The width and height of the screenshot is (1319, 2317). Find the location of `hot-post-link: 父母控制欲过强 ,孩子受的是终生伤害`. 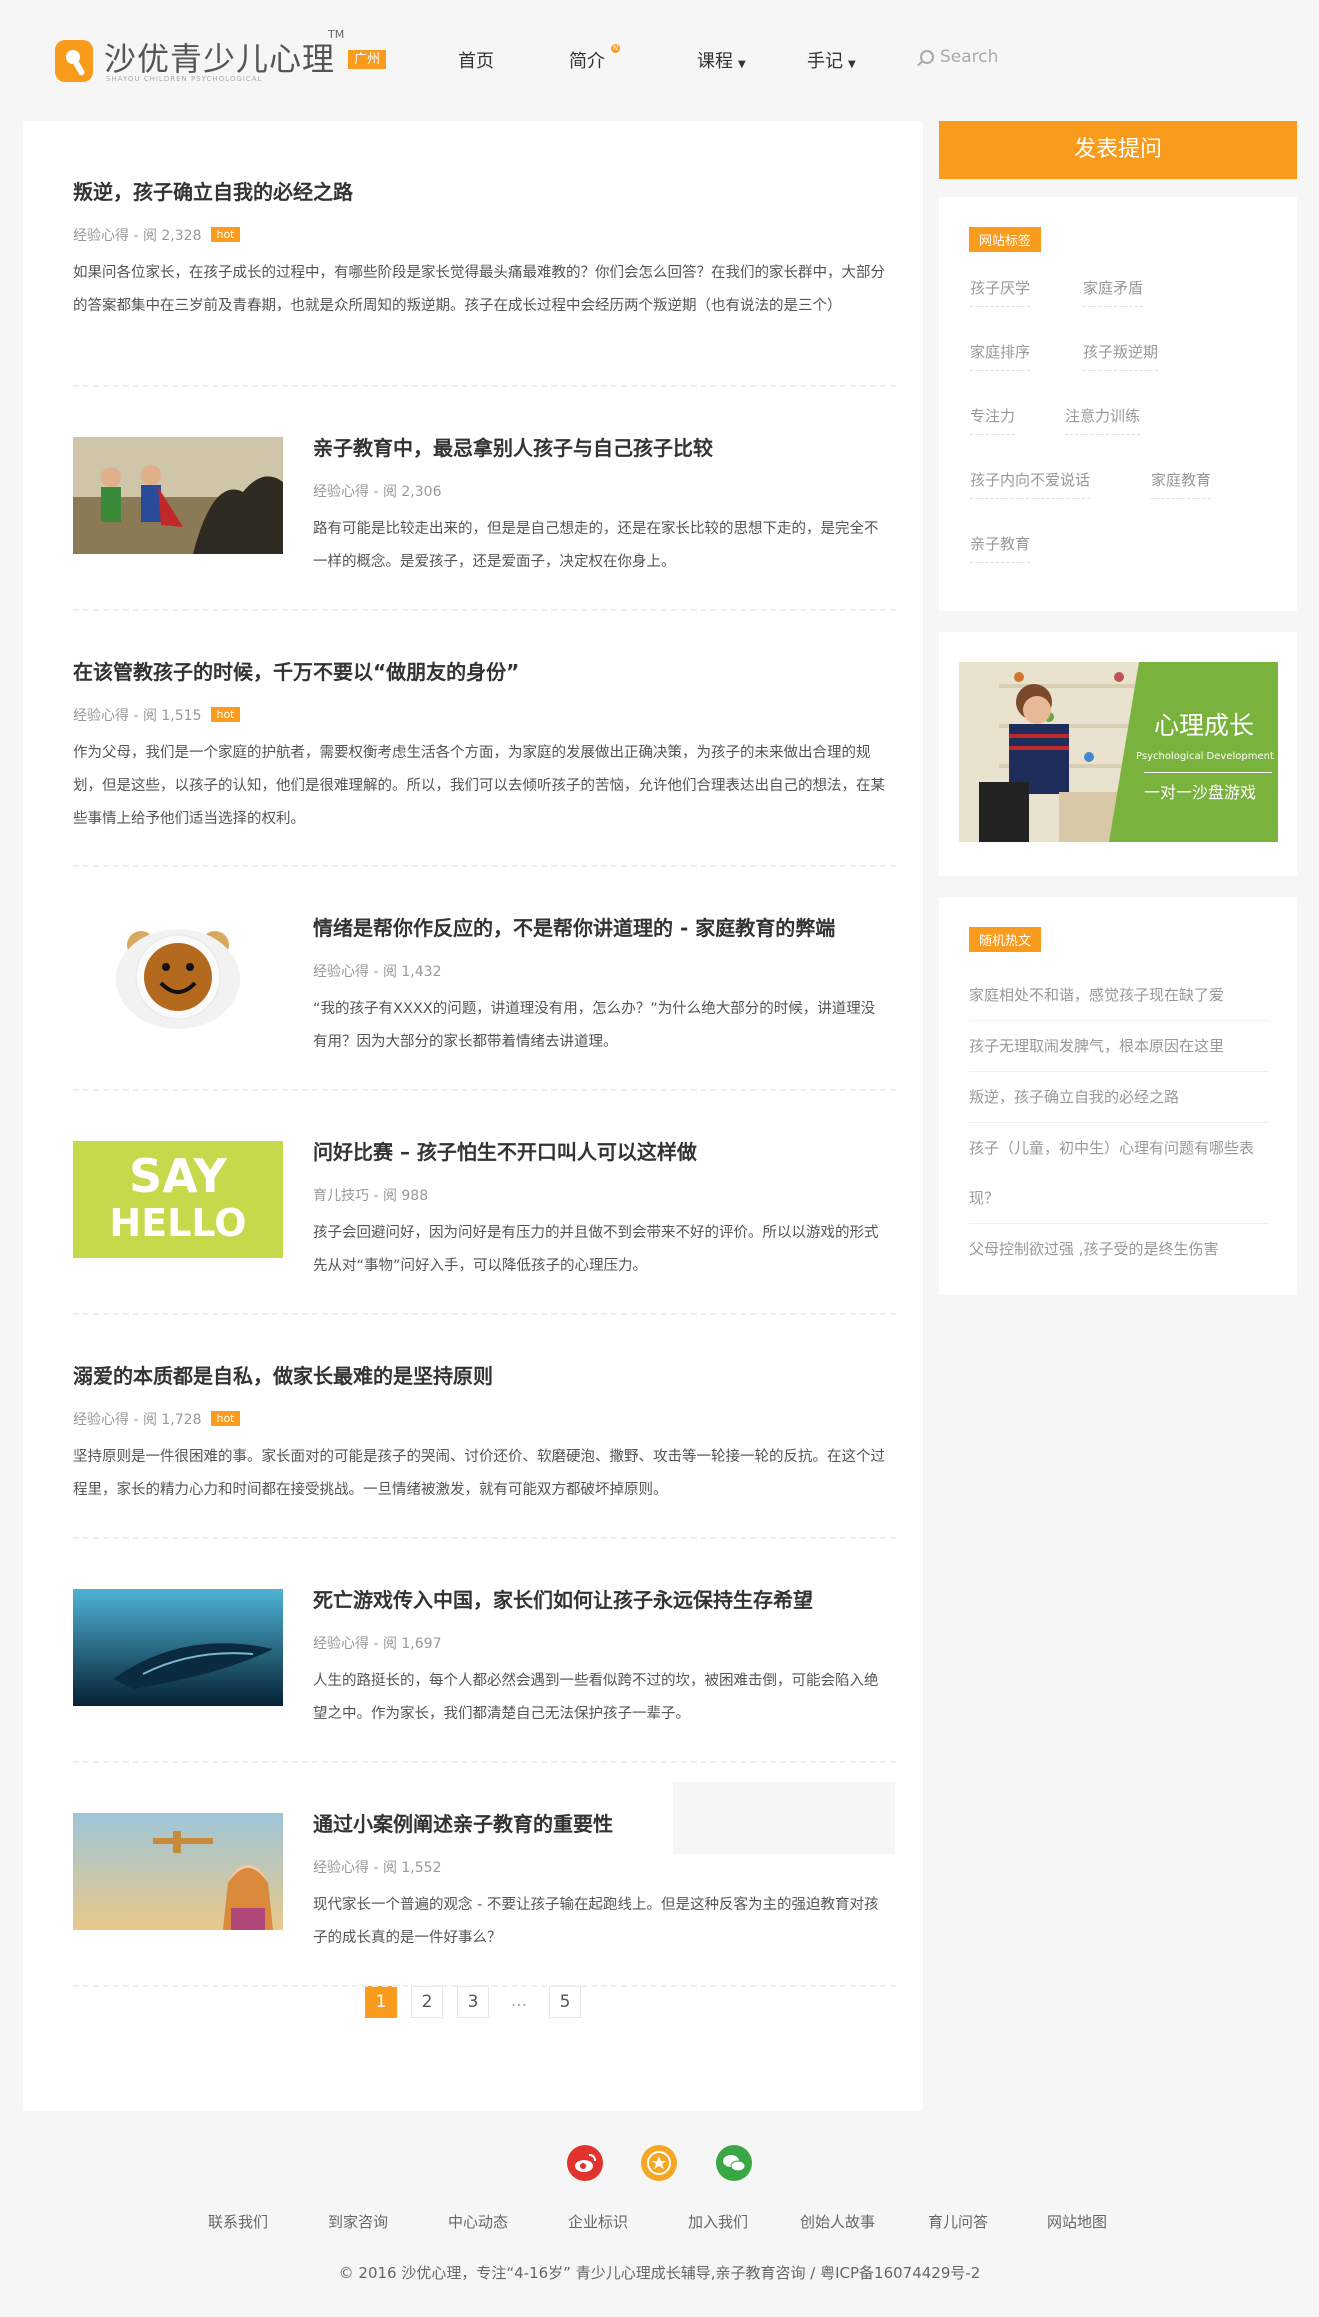

hot-post-link: 父母控制欲过强 ,孩子受的是终生伤害 is located at coordinates (1119, 1249).